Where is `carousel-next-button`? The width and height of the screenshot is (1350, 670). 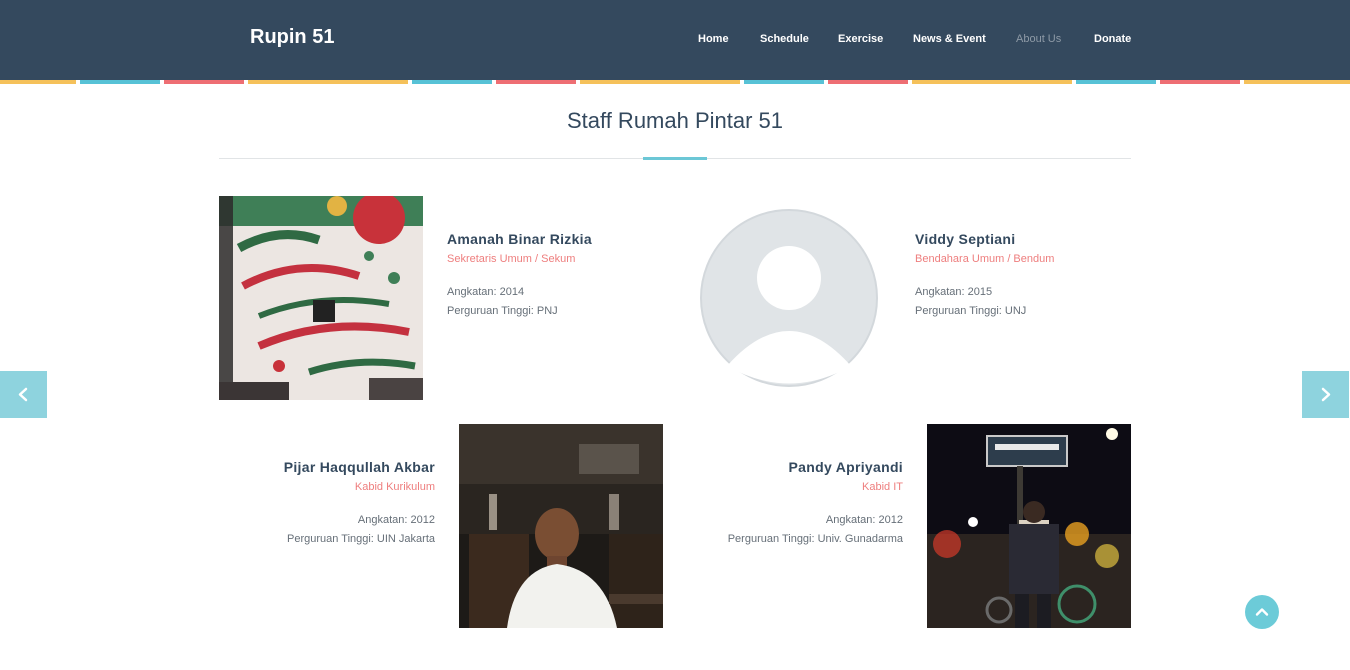
carousel-next-button is located at coordinates (1325, 394).